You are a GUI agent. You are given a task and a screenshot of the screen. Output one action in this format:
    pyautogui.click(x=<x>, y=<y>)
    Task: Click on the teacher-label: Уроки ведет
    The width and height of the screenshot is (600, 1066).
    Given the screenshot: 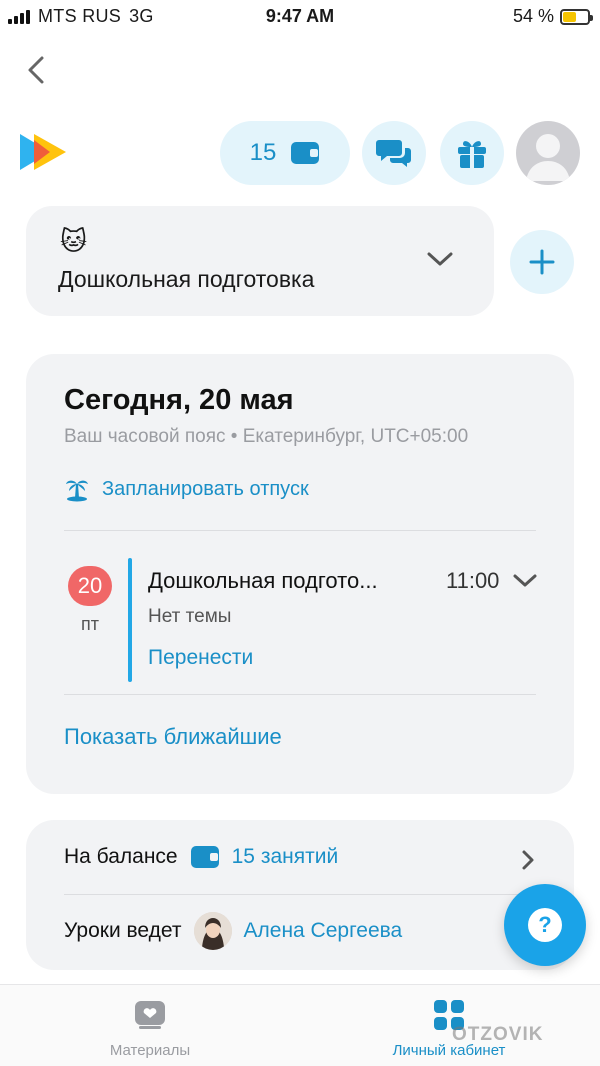 What is the action you would take?
    pyautogui.click(x=123, y=930)
    